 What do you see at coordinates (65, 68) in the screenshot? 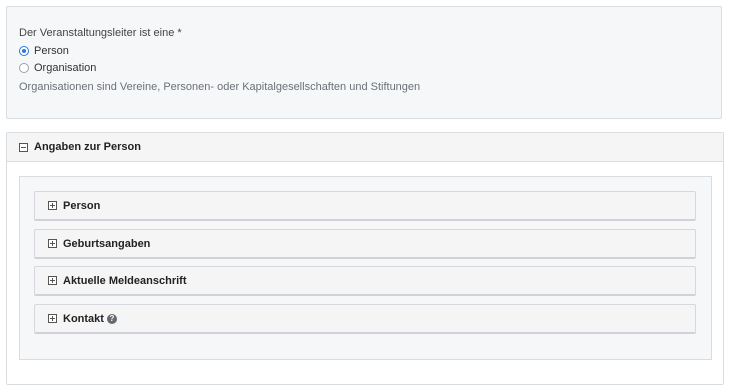
I see `radio-organisation-label: Organisation` at bounding box center [65, 68].